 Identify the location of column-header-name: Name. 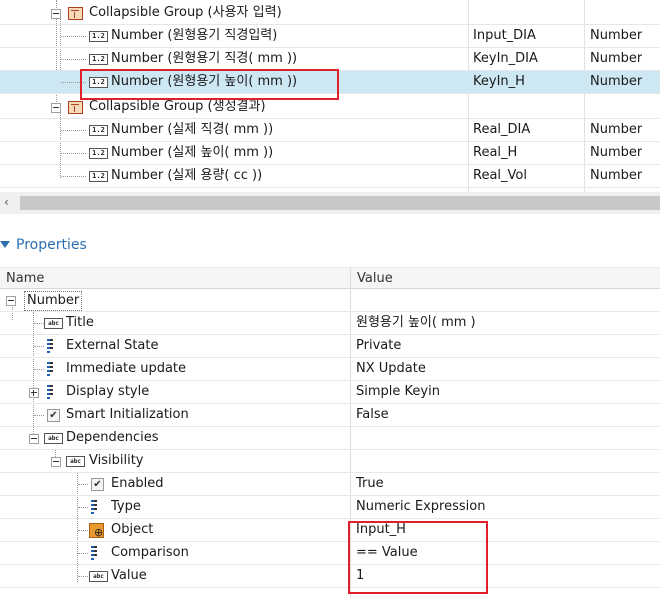
(25, 278).